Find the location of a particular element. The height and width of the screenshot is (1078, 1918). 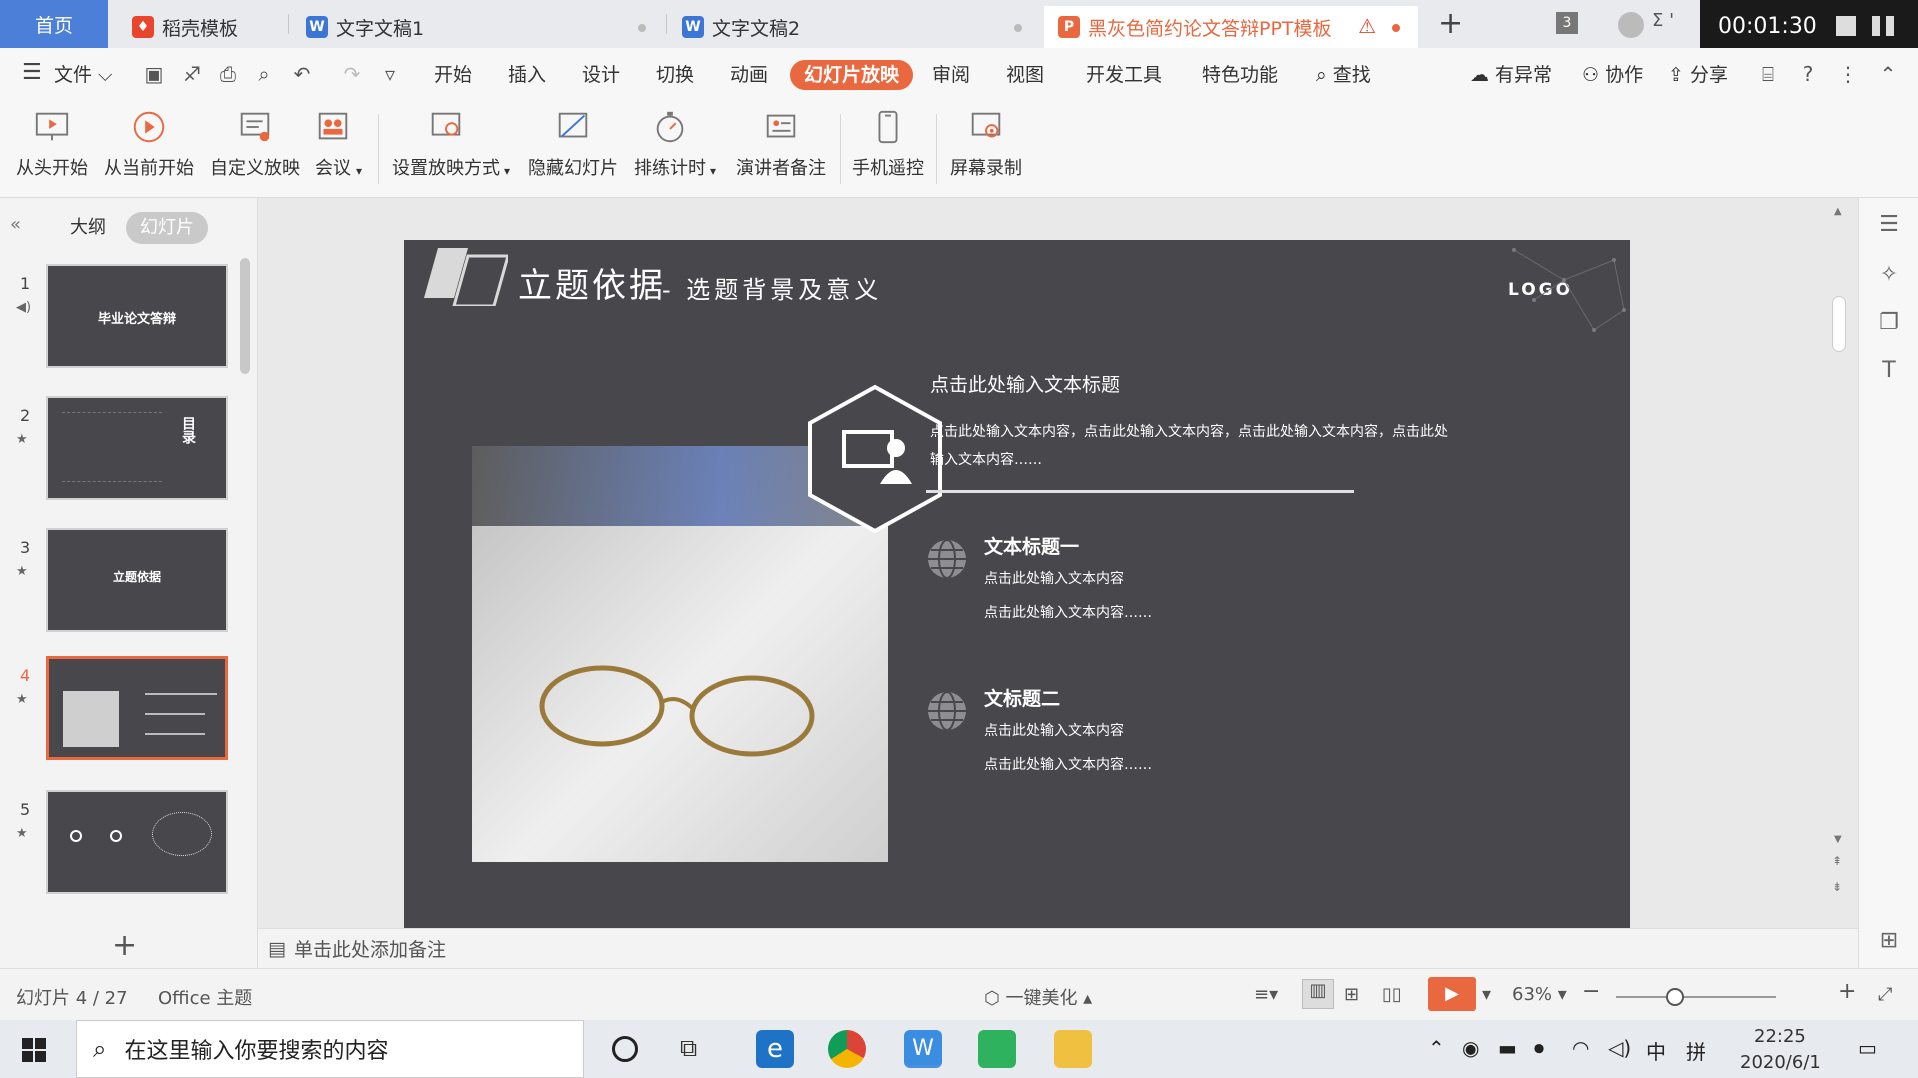

zoom-slider is located at coordinates (1696, 997).